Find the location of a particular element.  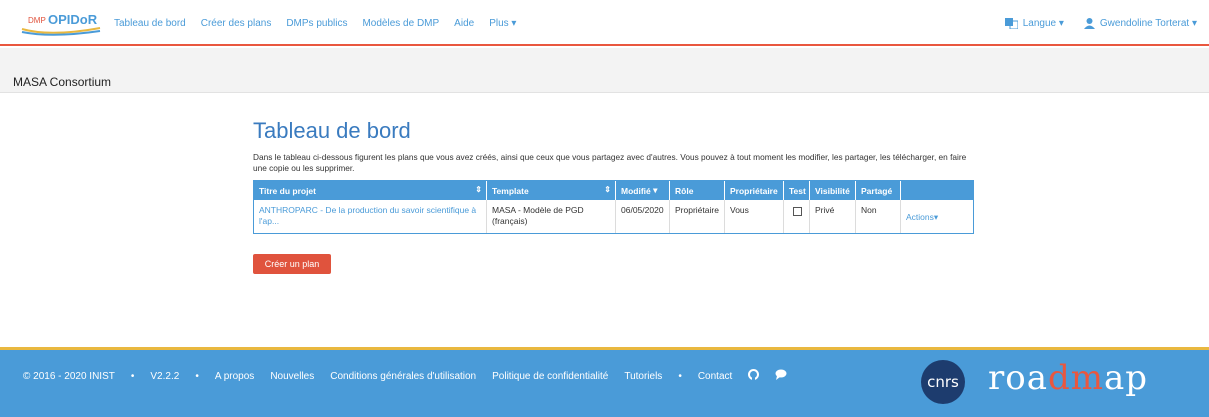

github-icon is located at coordinates (754, 376).